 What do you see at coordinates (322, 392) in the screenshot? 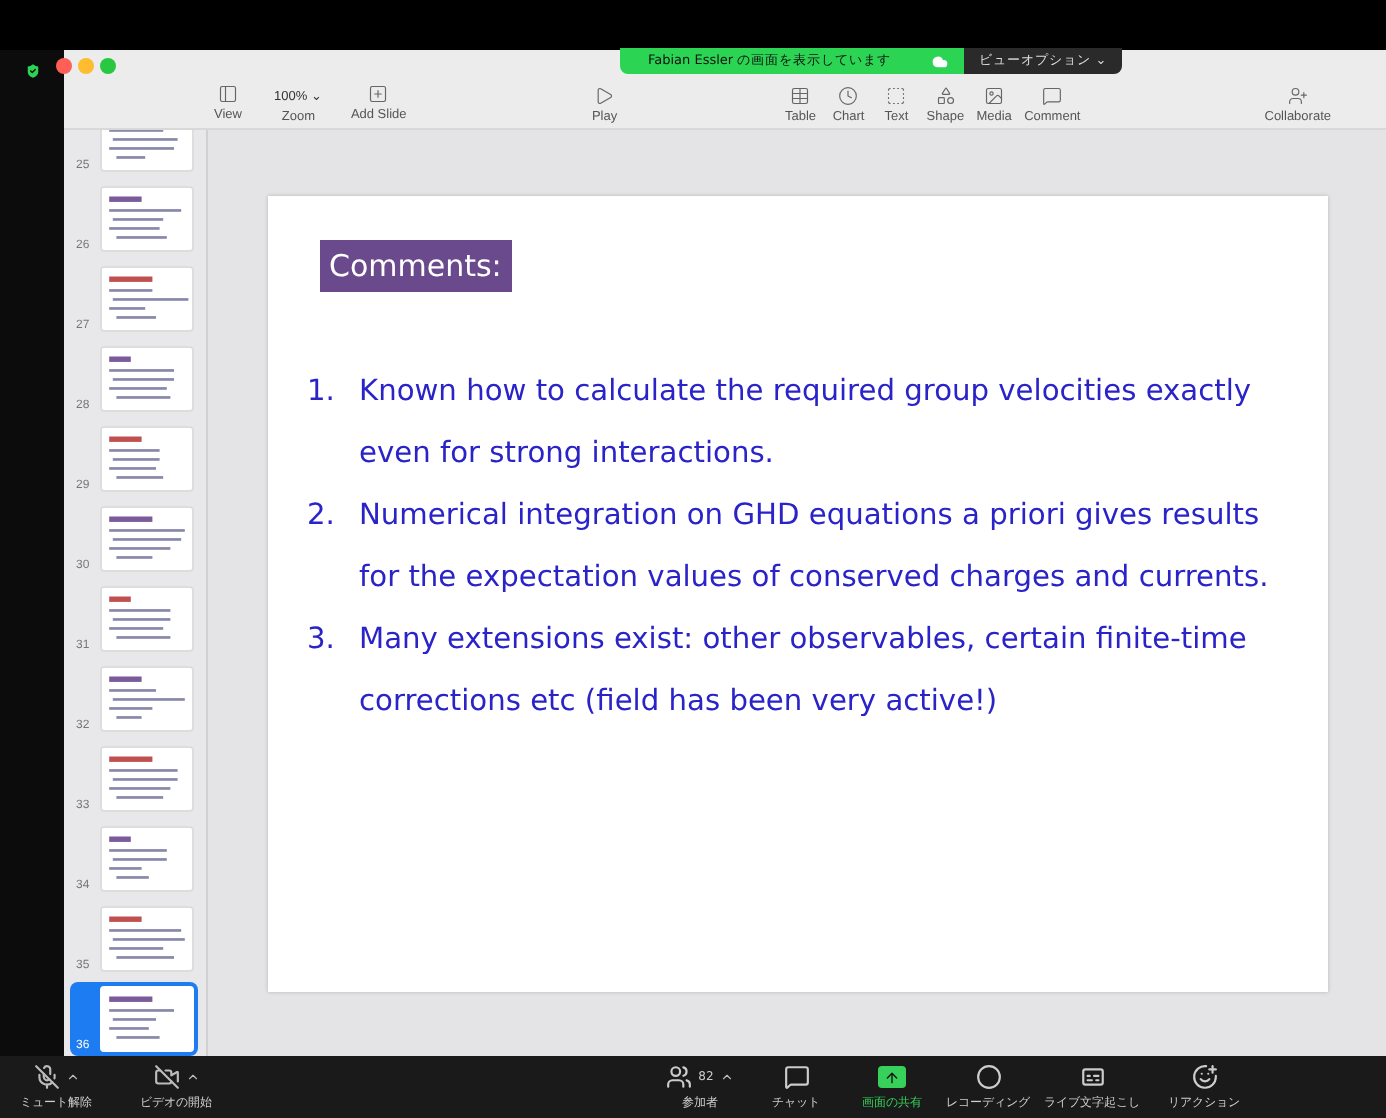
I see `item-number: 1.` at bounding box center [322, 392].